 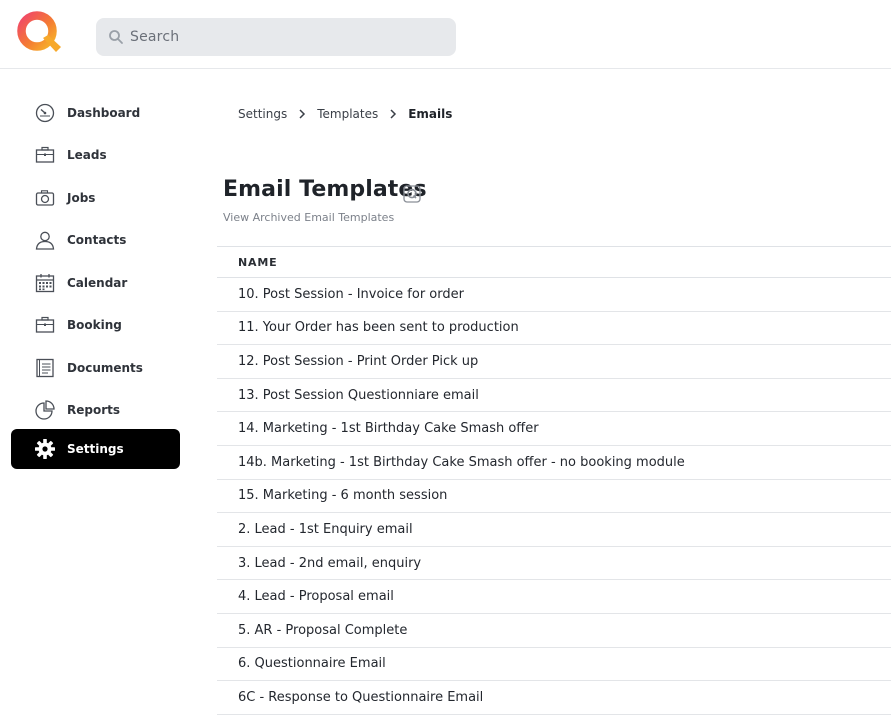 I want to click on sidebar-item-documents: Documents, so click(x=95, y=368).